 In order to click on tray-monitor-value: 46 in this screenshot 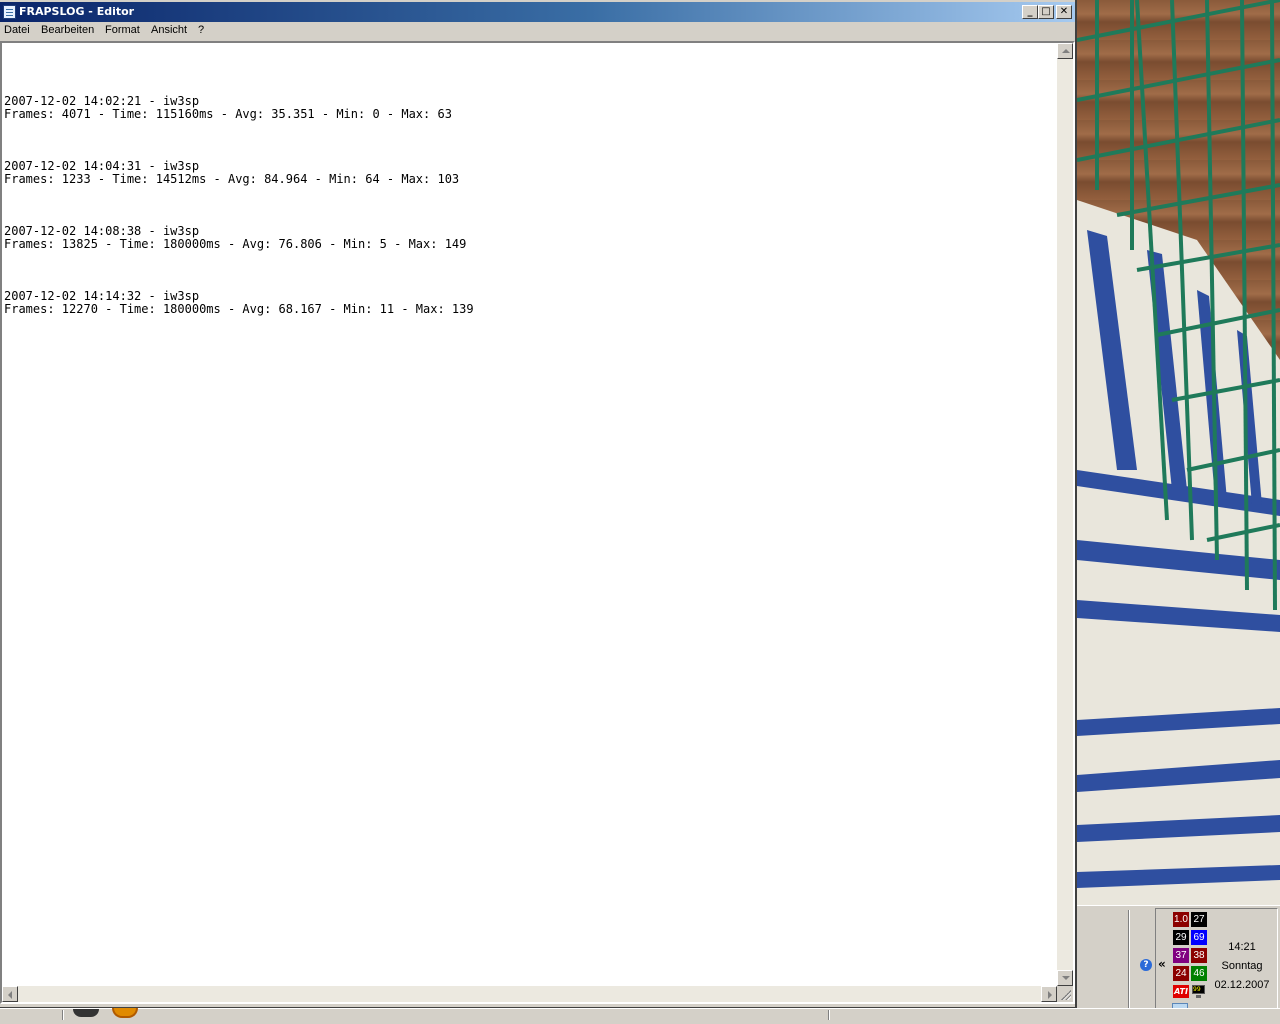, I will do `click(1199, 973)`.